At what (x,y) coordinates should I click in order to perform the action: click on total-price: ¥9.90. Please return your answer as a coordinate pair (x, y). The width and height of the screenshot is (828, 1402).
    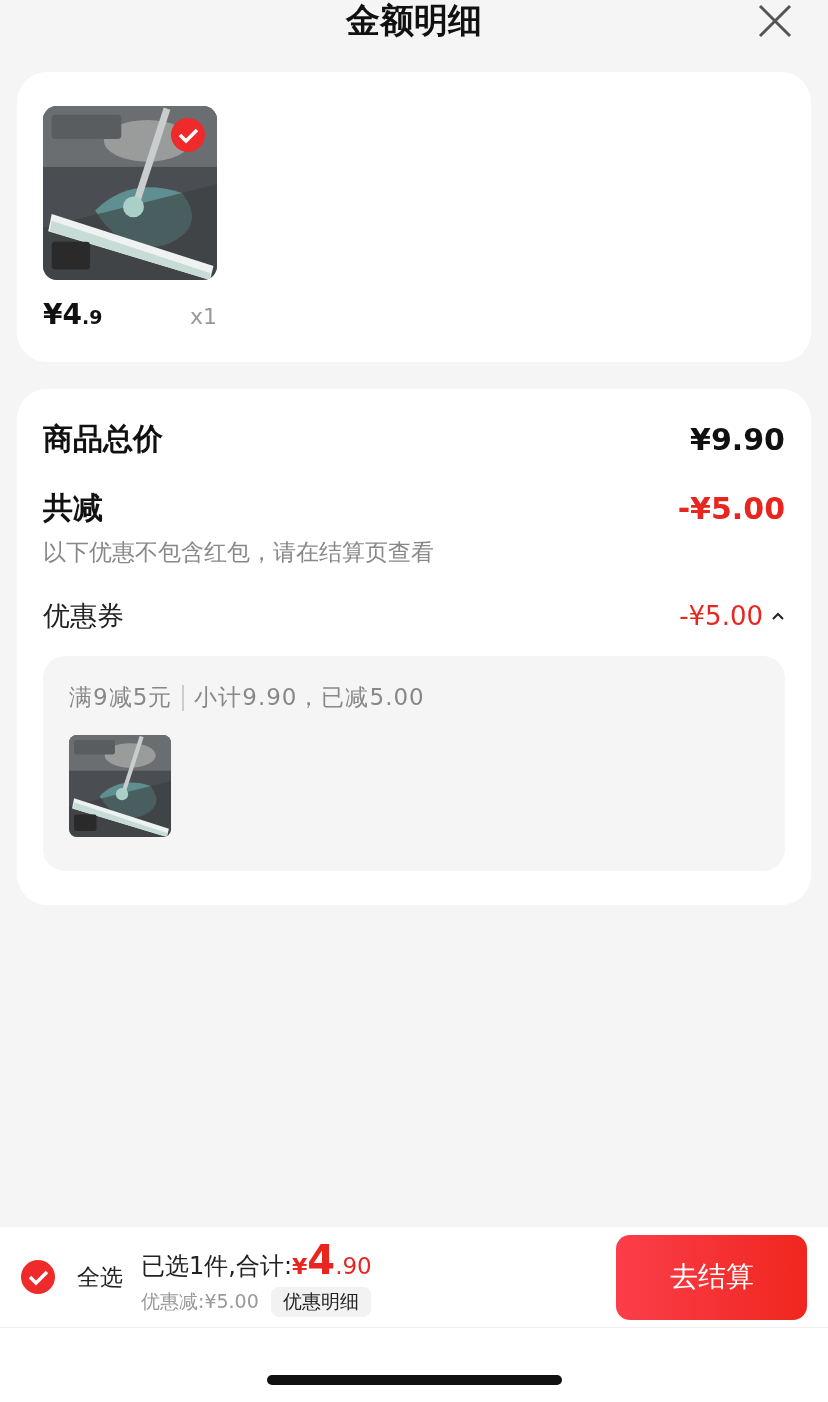
    Looking at the image, I should click on (737, 439).